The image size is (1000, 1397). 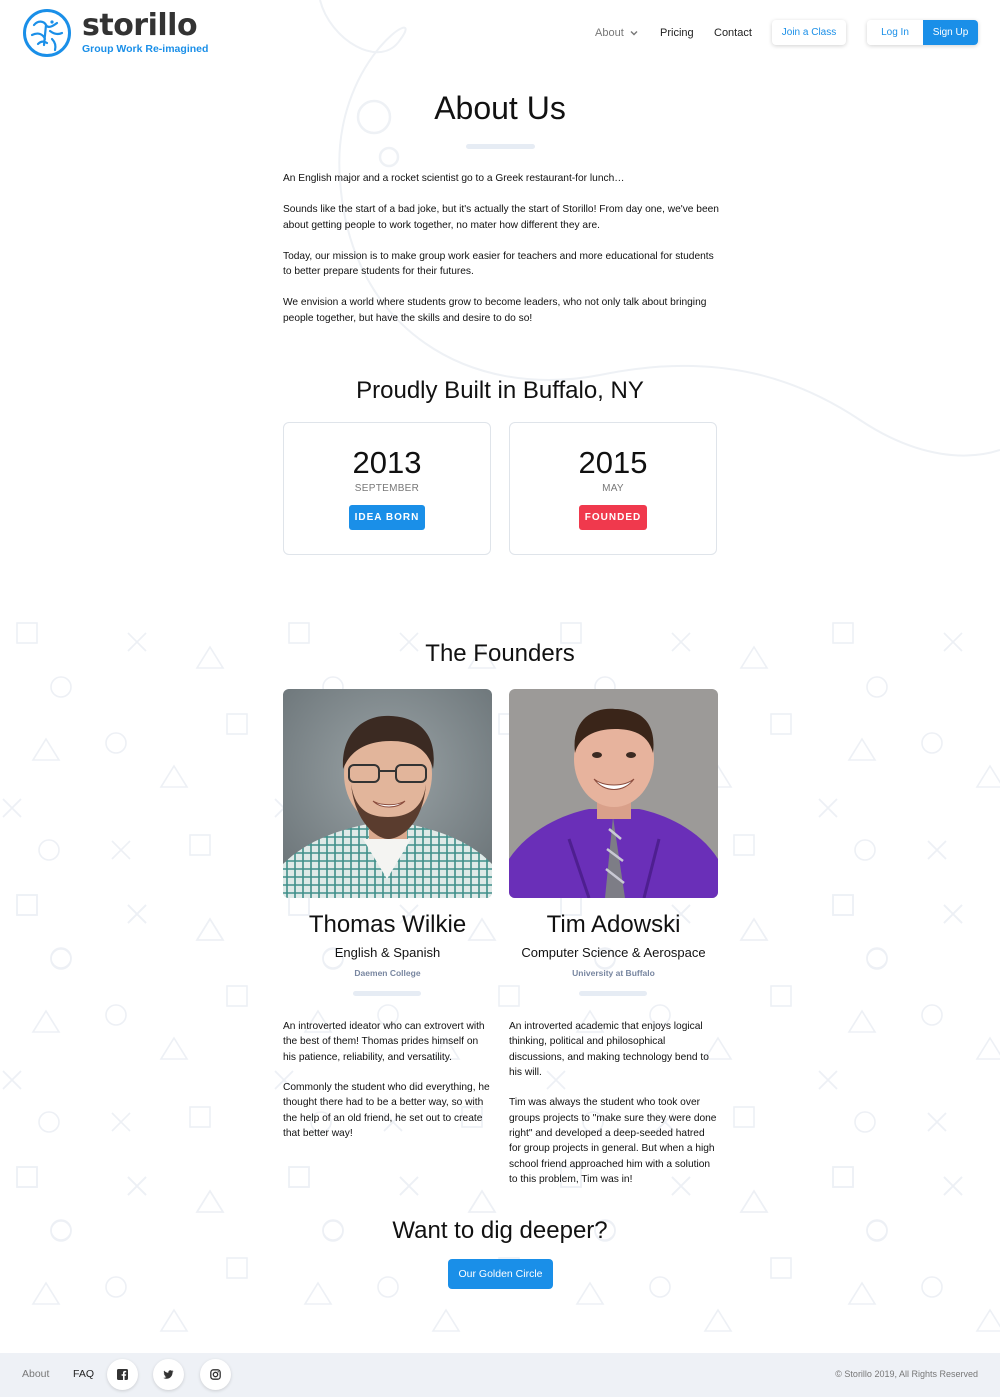 I want to click on page-title: About Us, so click(x=500, y=108).